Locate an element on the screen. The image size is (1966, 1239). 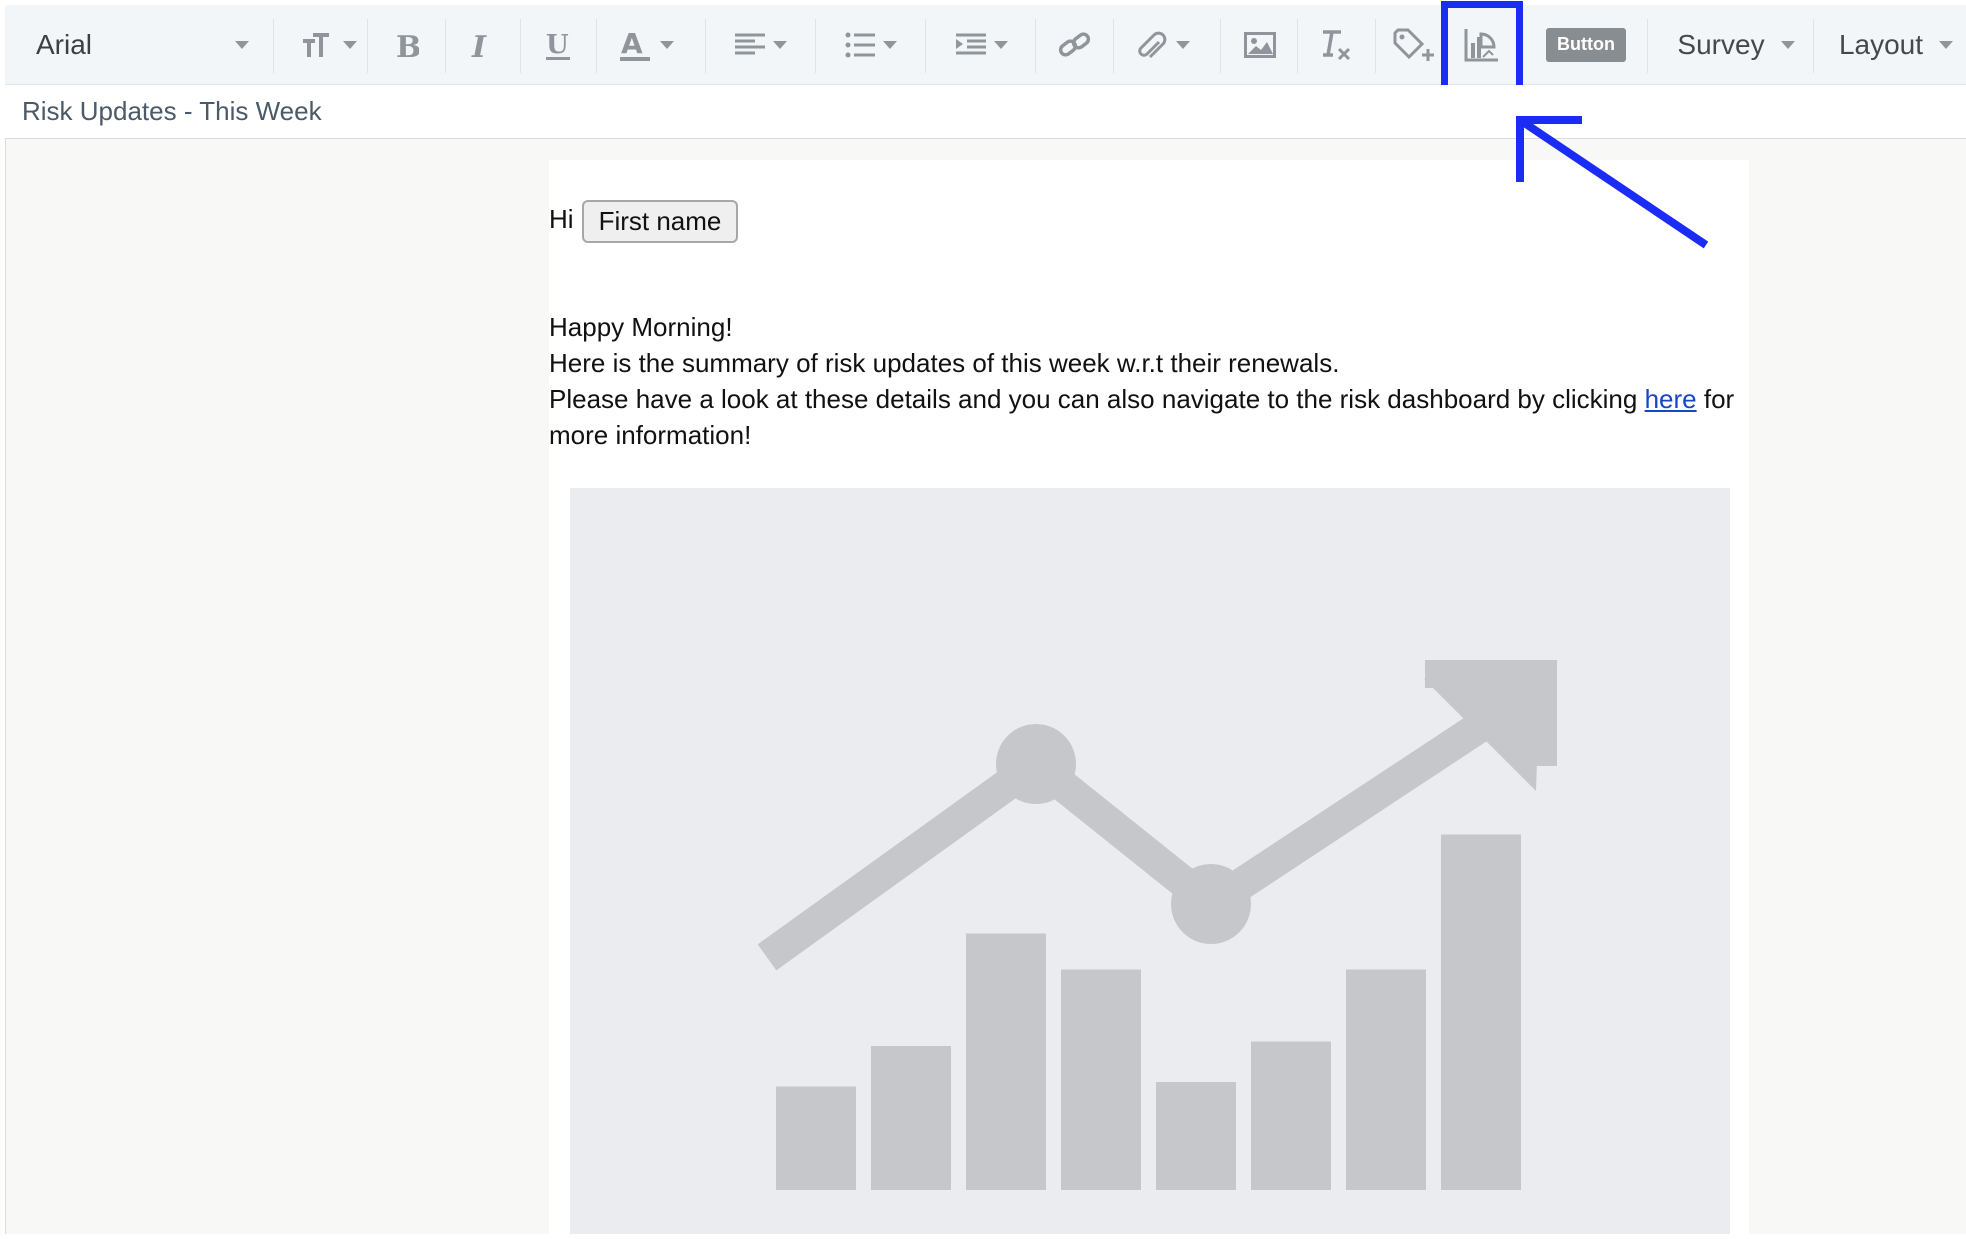
text-color-button: A is located at coordinates (646, 44).